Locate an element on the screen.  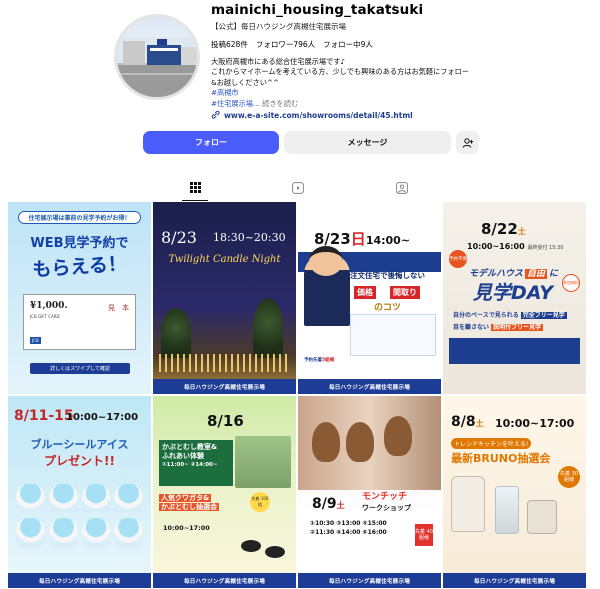
hashtag-link: #高槻市 is located at coordinates (361, 93).